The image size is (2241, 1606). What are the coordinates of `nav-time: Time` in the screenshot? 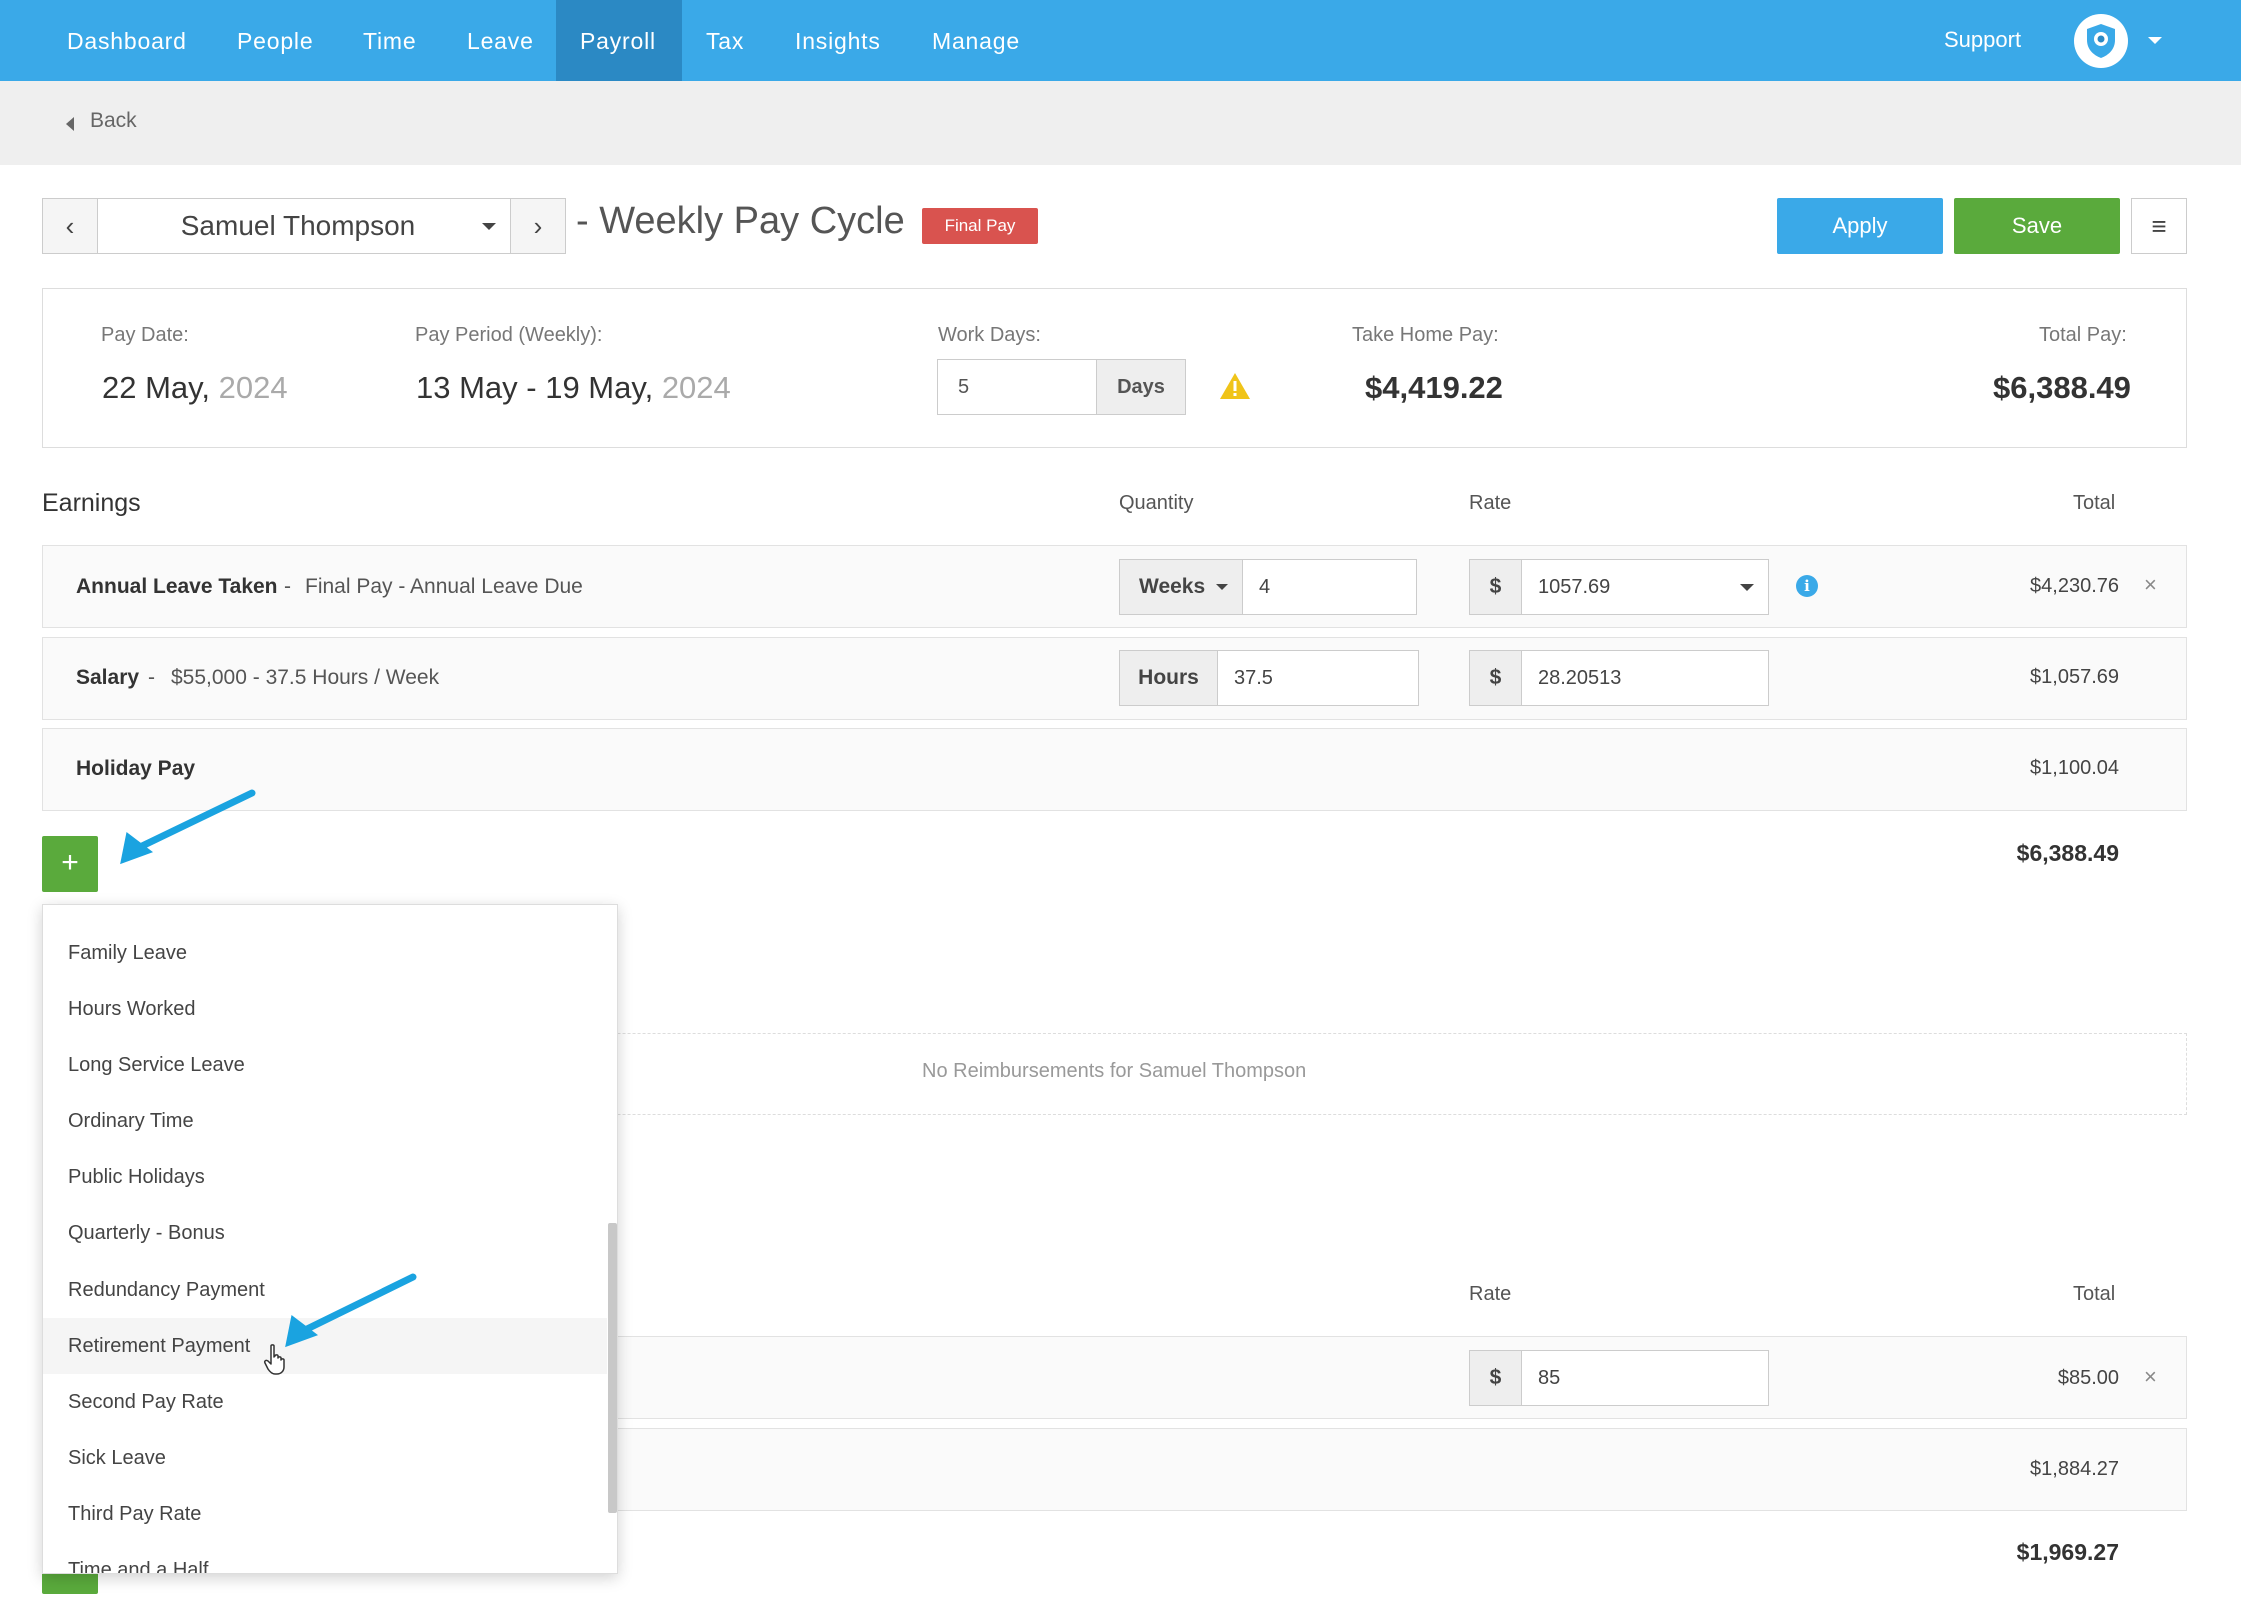 It's located at (389, 40).